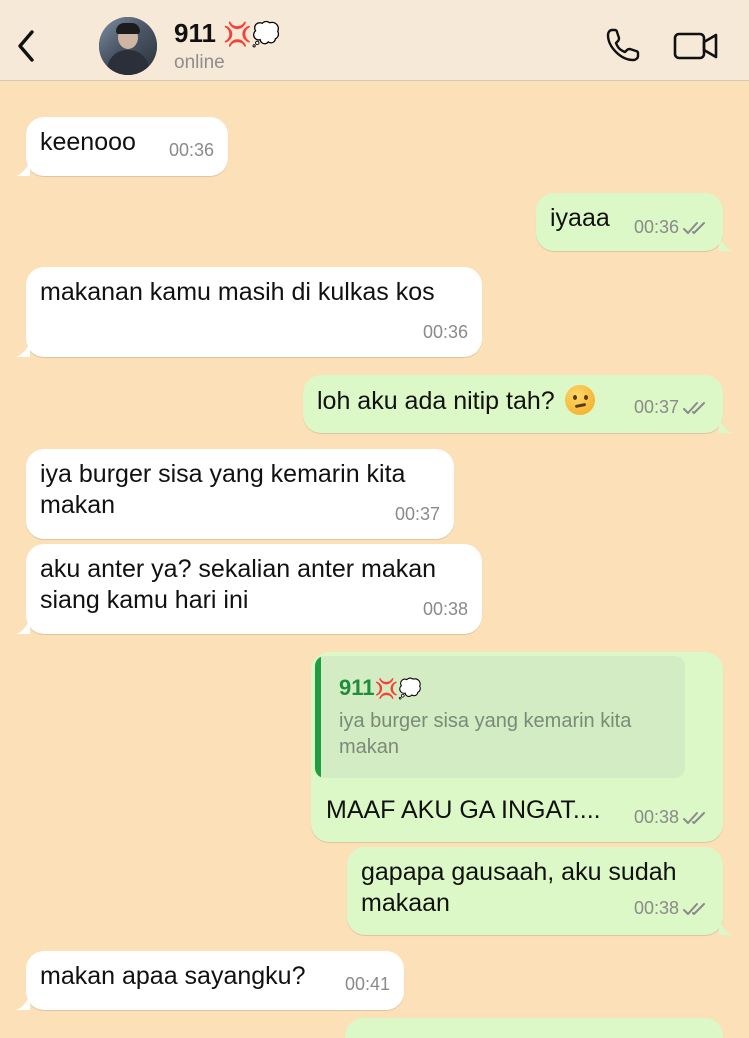 This screenshot has height=1038, width=749. Describe the element at coordinates (237, 292) in the screenshot. I see `message-text: makanan kamu masih di kulkas kos` at that location.